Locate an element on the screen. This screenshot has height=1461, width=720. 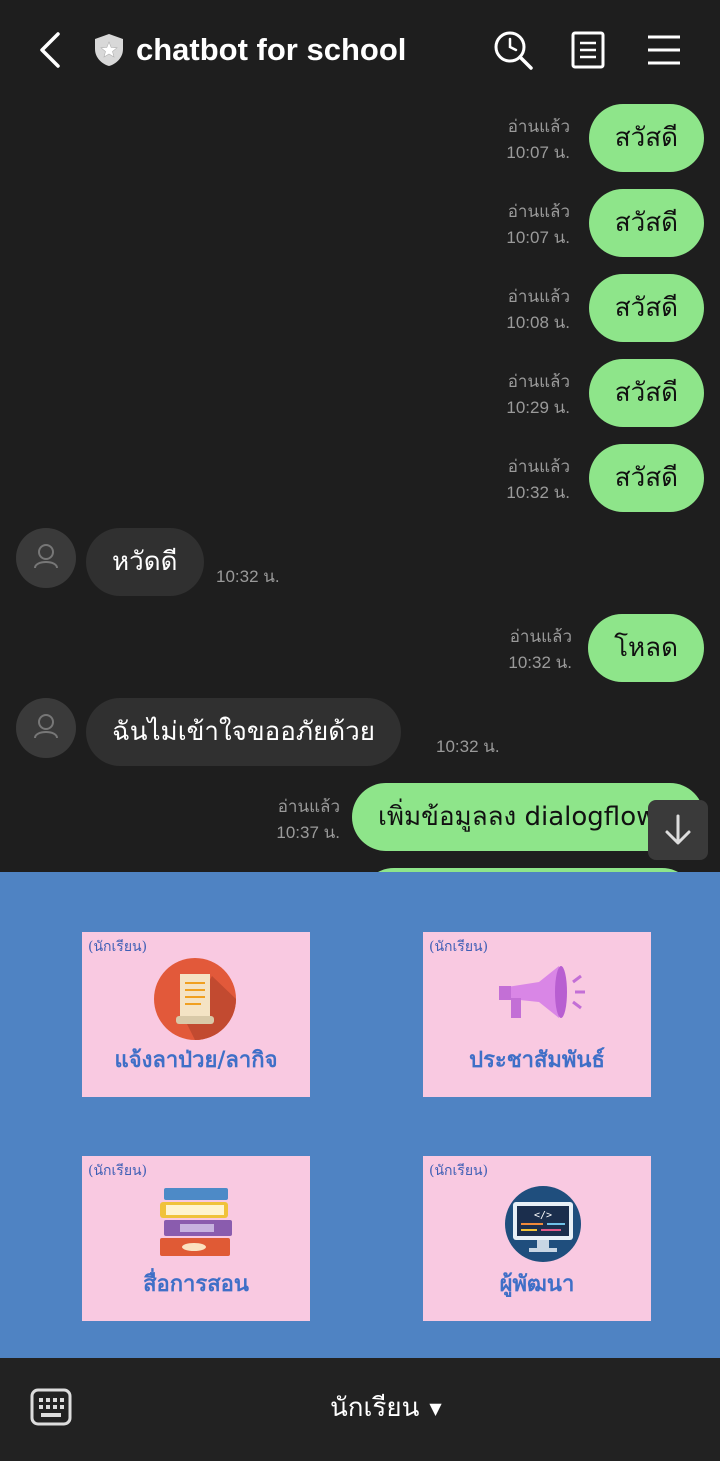
bottom-bar: นักเรียน ▼ is located at coordinates (360, 1409).